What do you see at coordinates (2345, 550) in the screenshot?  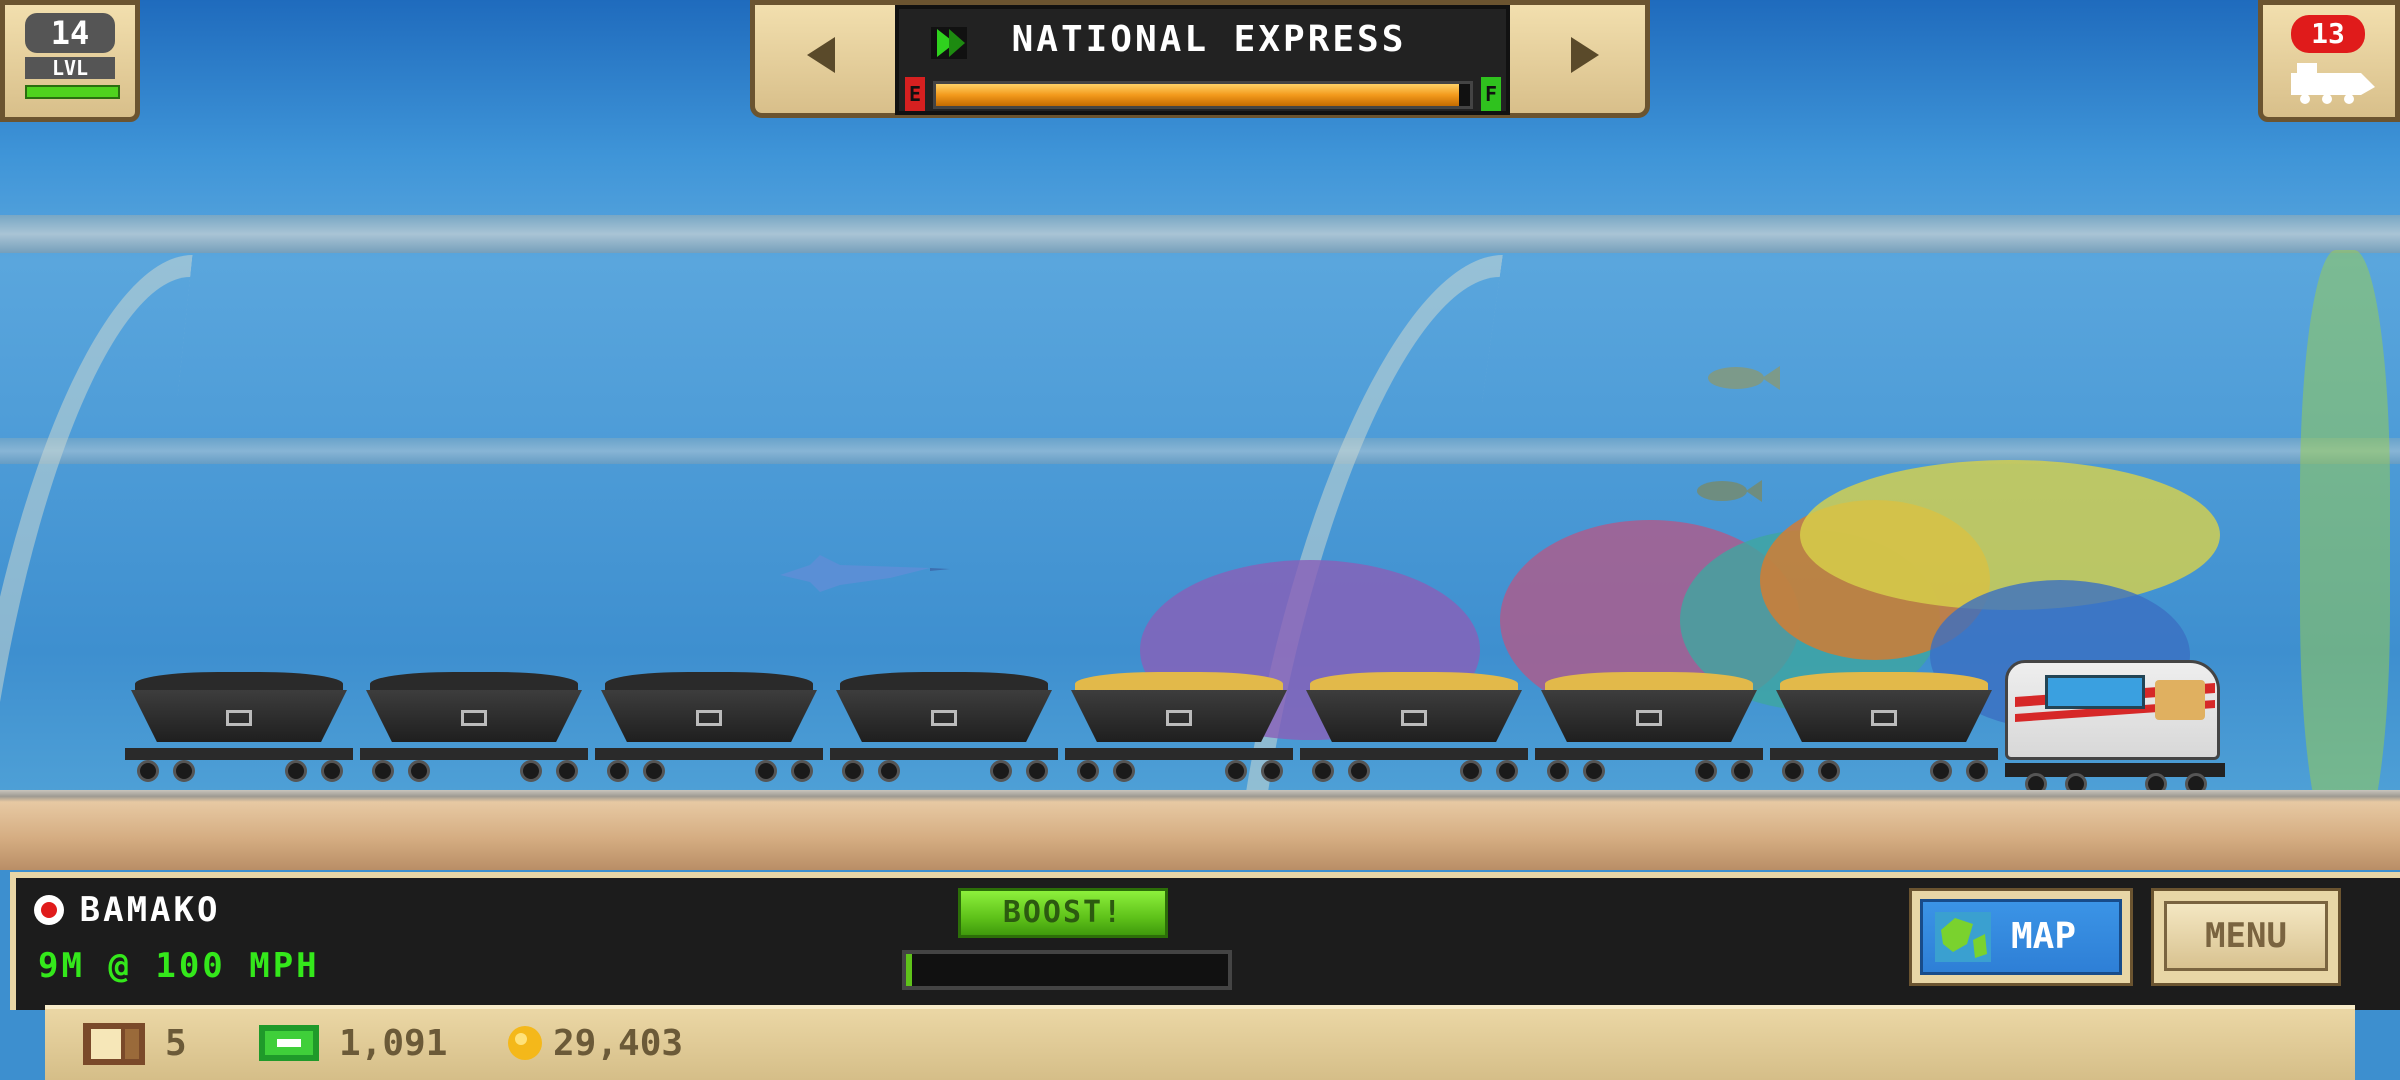 I see `seaweed` at bounding box center [2345, 550].